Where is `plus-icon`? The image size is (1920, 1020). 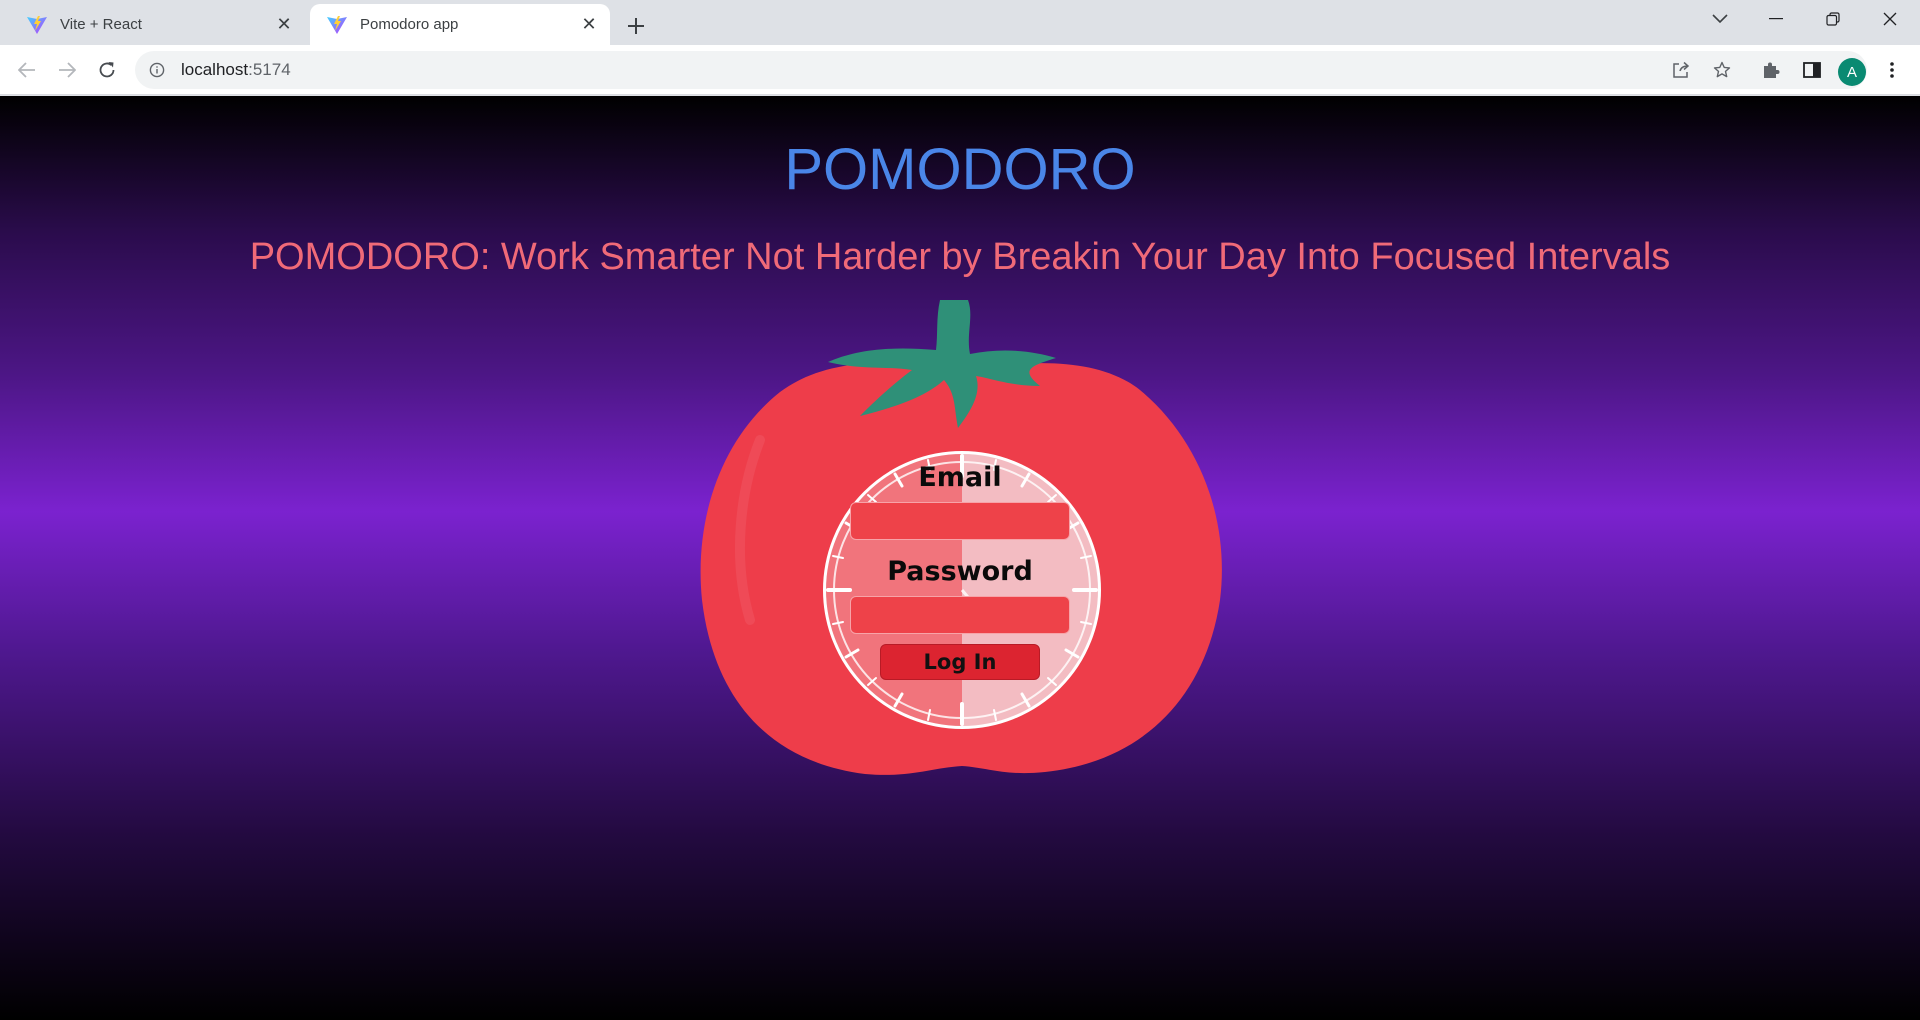
plus-icon is located at coordinates (636, 26).